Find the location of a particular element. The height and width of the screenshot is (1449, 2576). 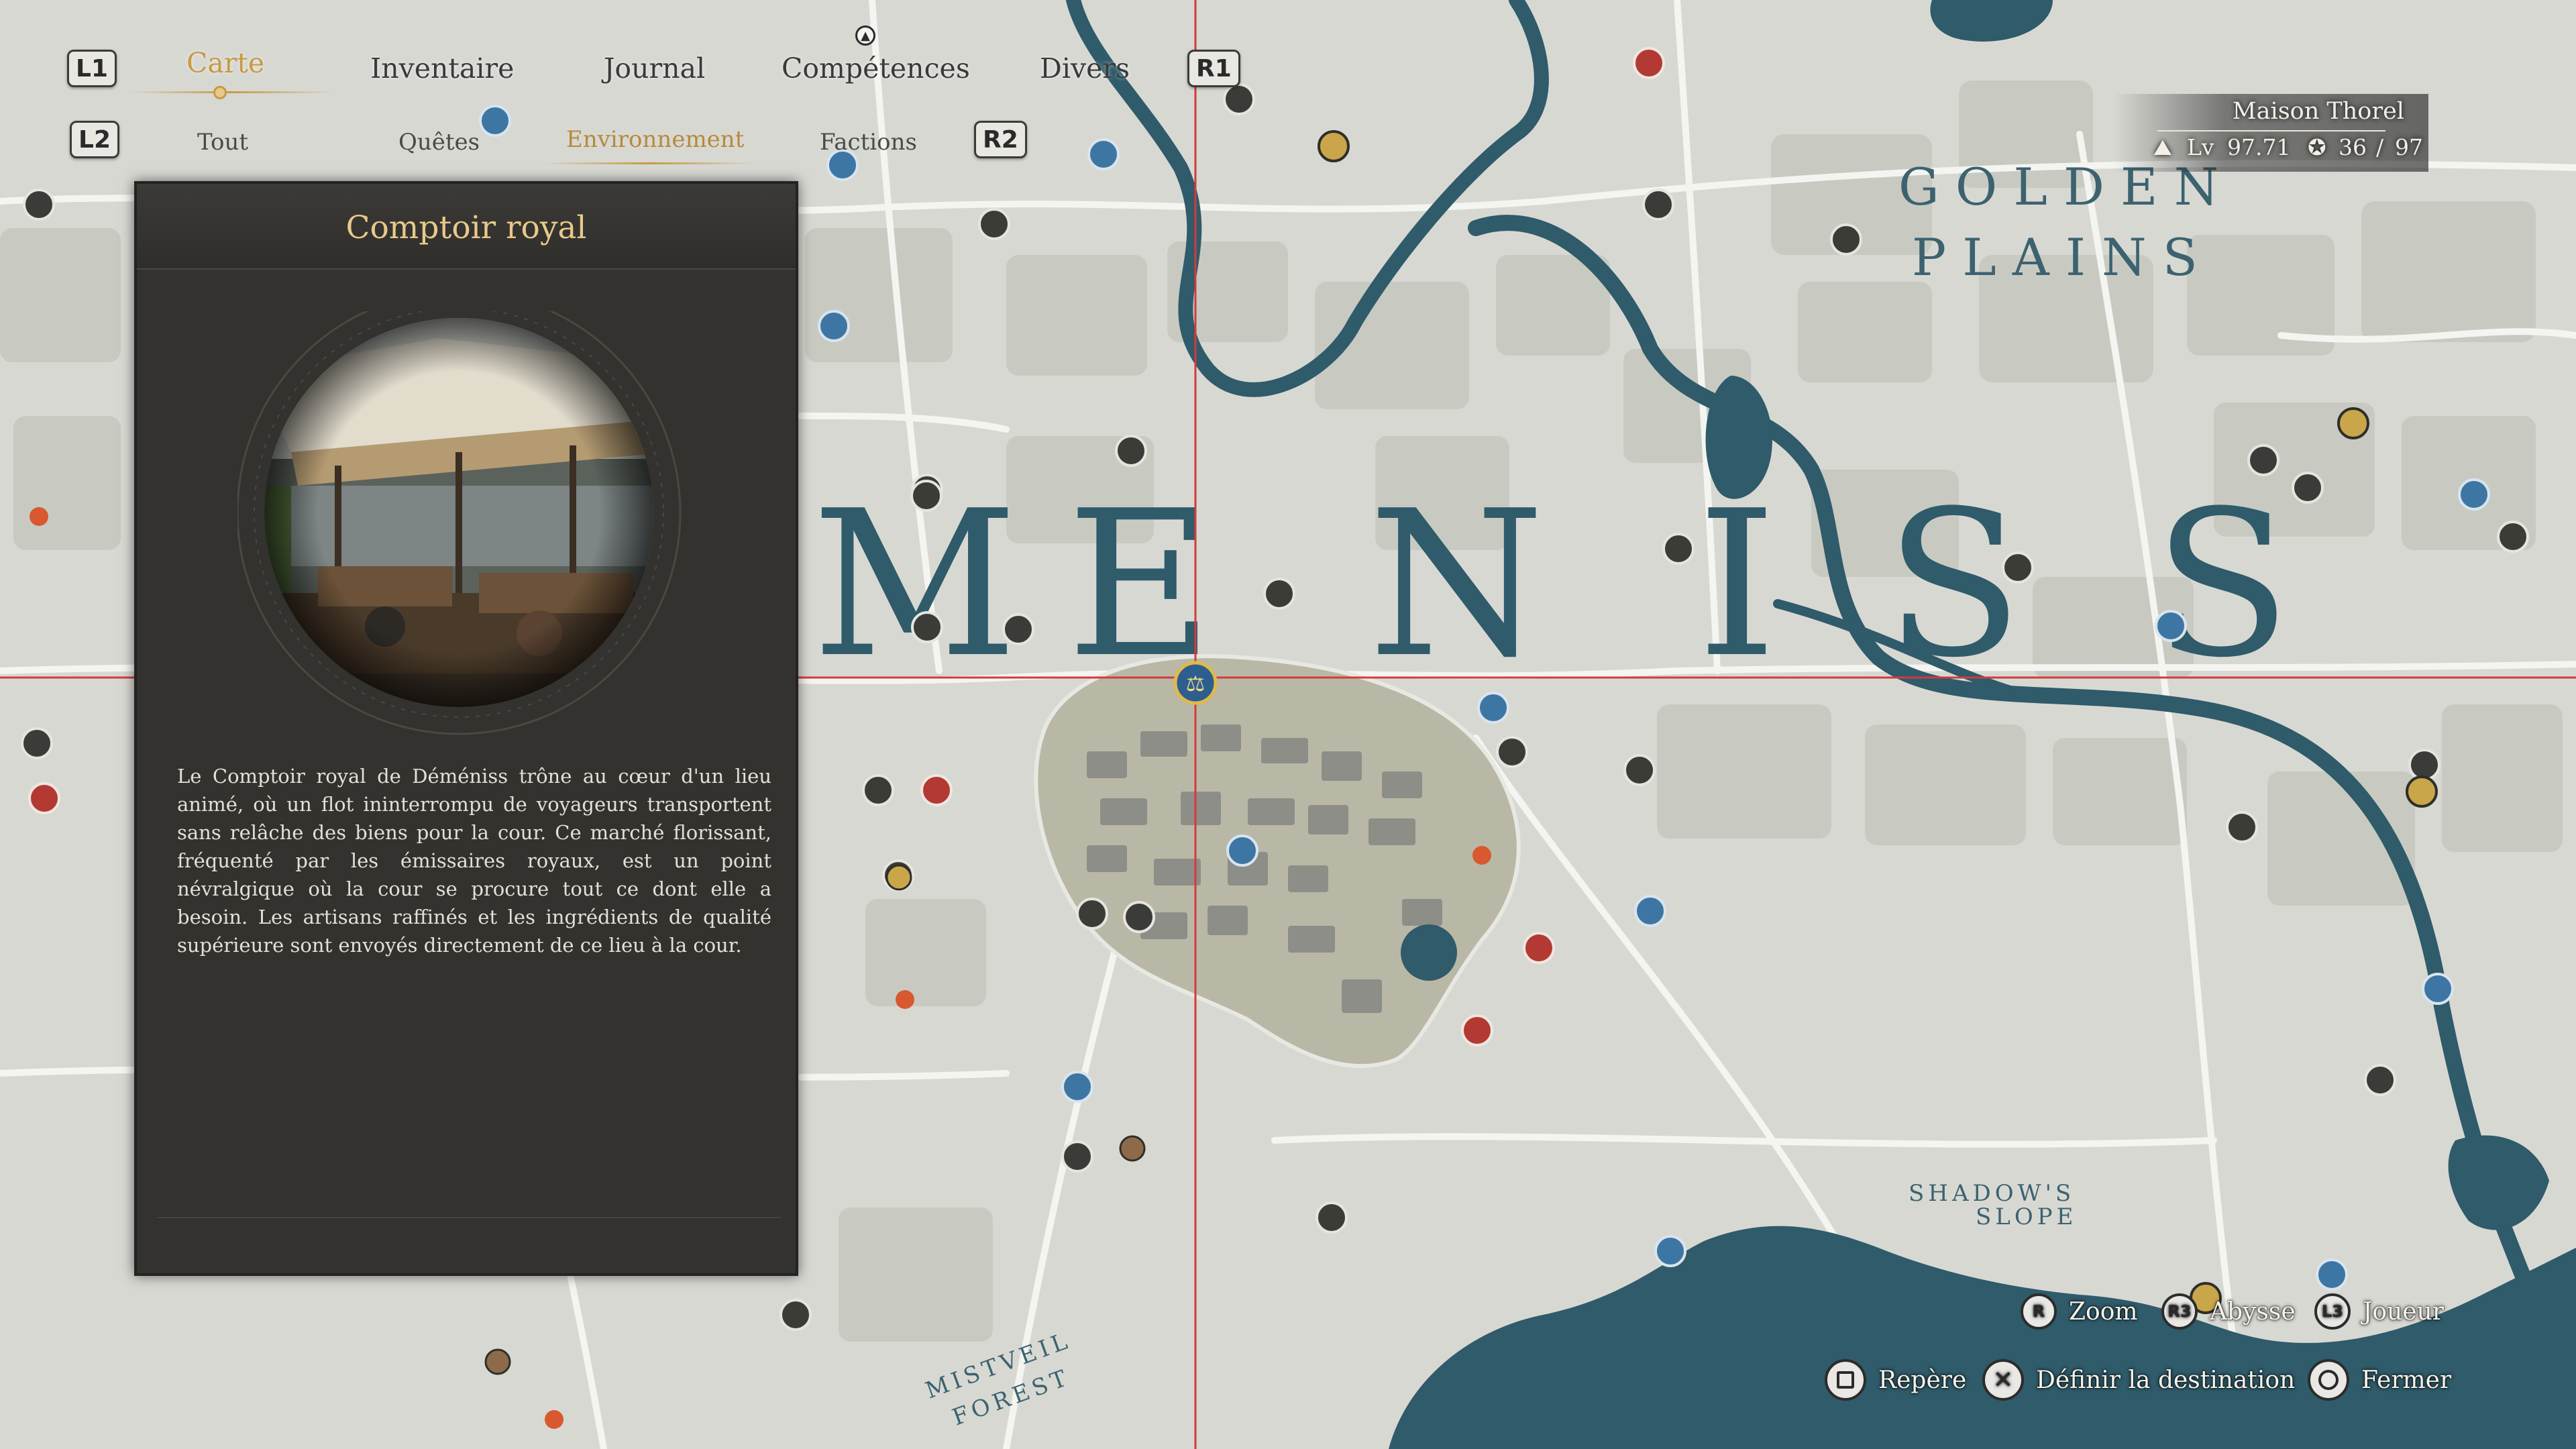

location-illustration is located at coordinates (459, 523).